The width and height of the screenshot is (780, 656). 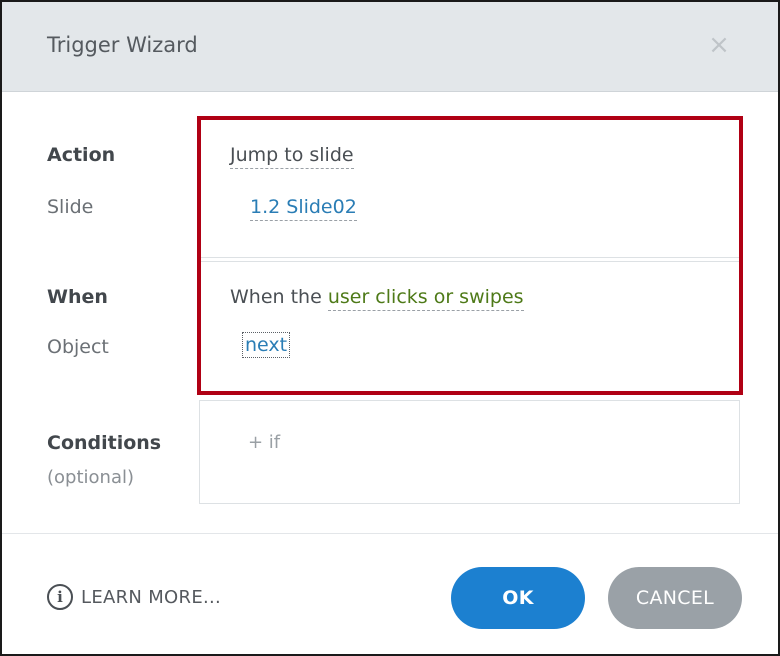 What do you see at coordinates (675, 598) in the screenshot?
I see `cancel-button: CANCEL` at bounding box center [675, 598].